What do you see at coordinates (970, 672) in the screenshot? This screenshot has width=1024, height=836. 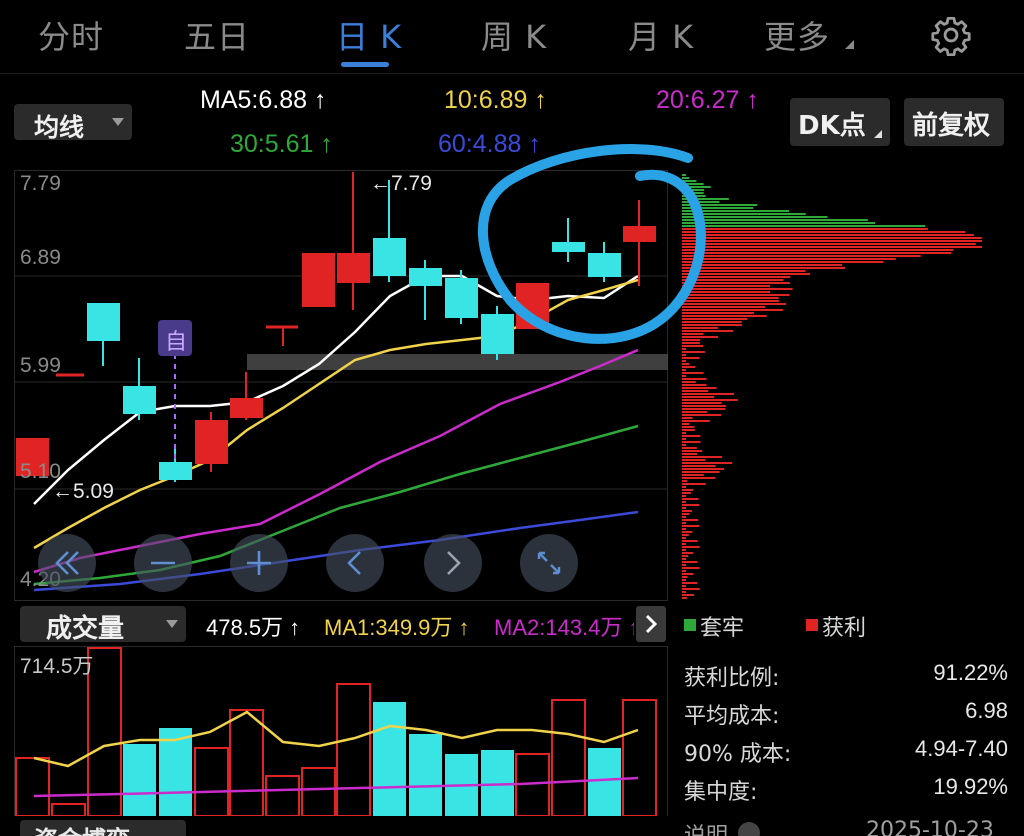 I see `profit-ratio-value: 91.22%` at bounding box center [970, 672].